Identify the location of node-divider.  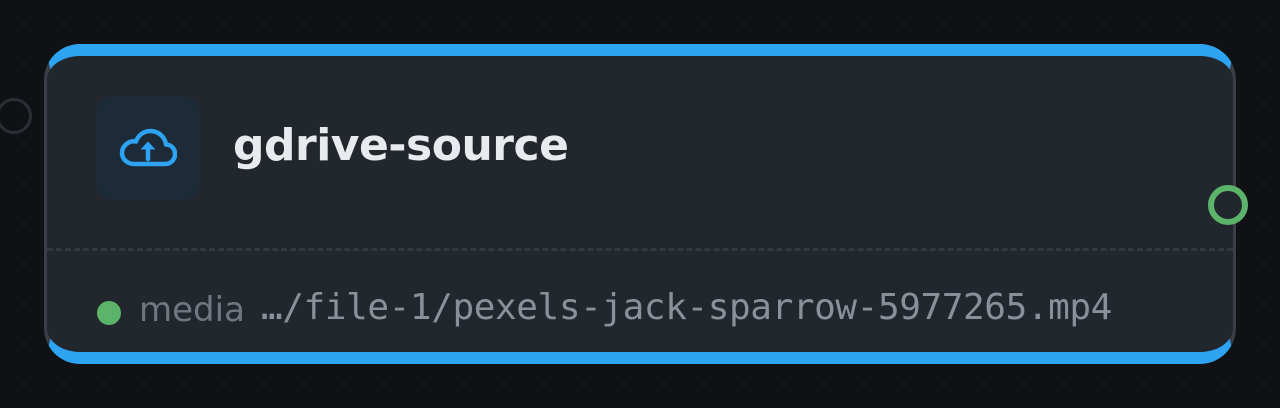
(640, 249).